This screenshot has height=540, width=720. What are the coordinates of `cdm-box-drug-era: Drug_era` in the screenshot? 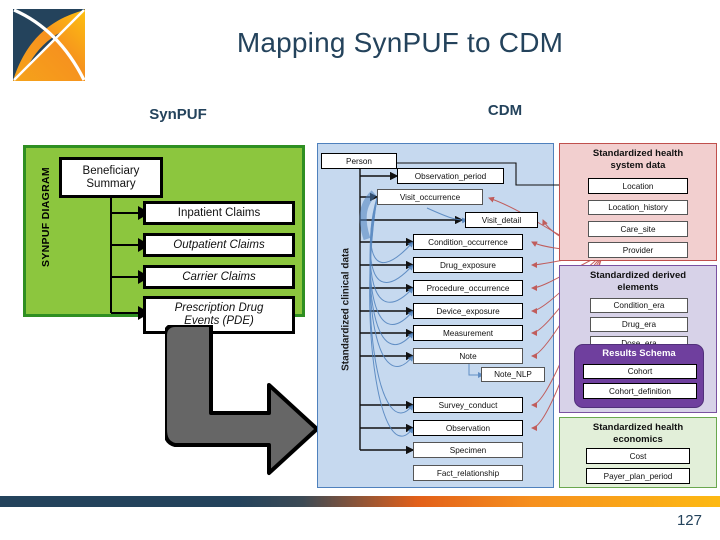 It's located at (639, 324).